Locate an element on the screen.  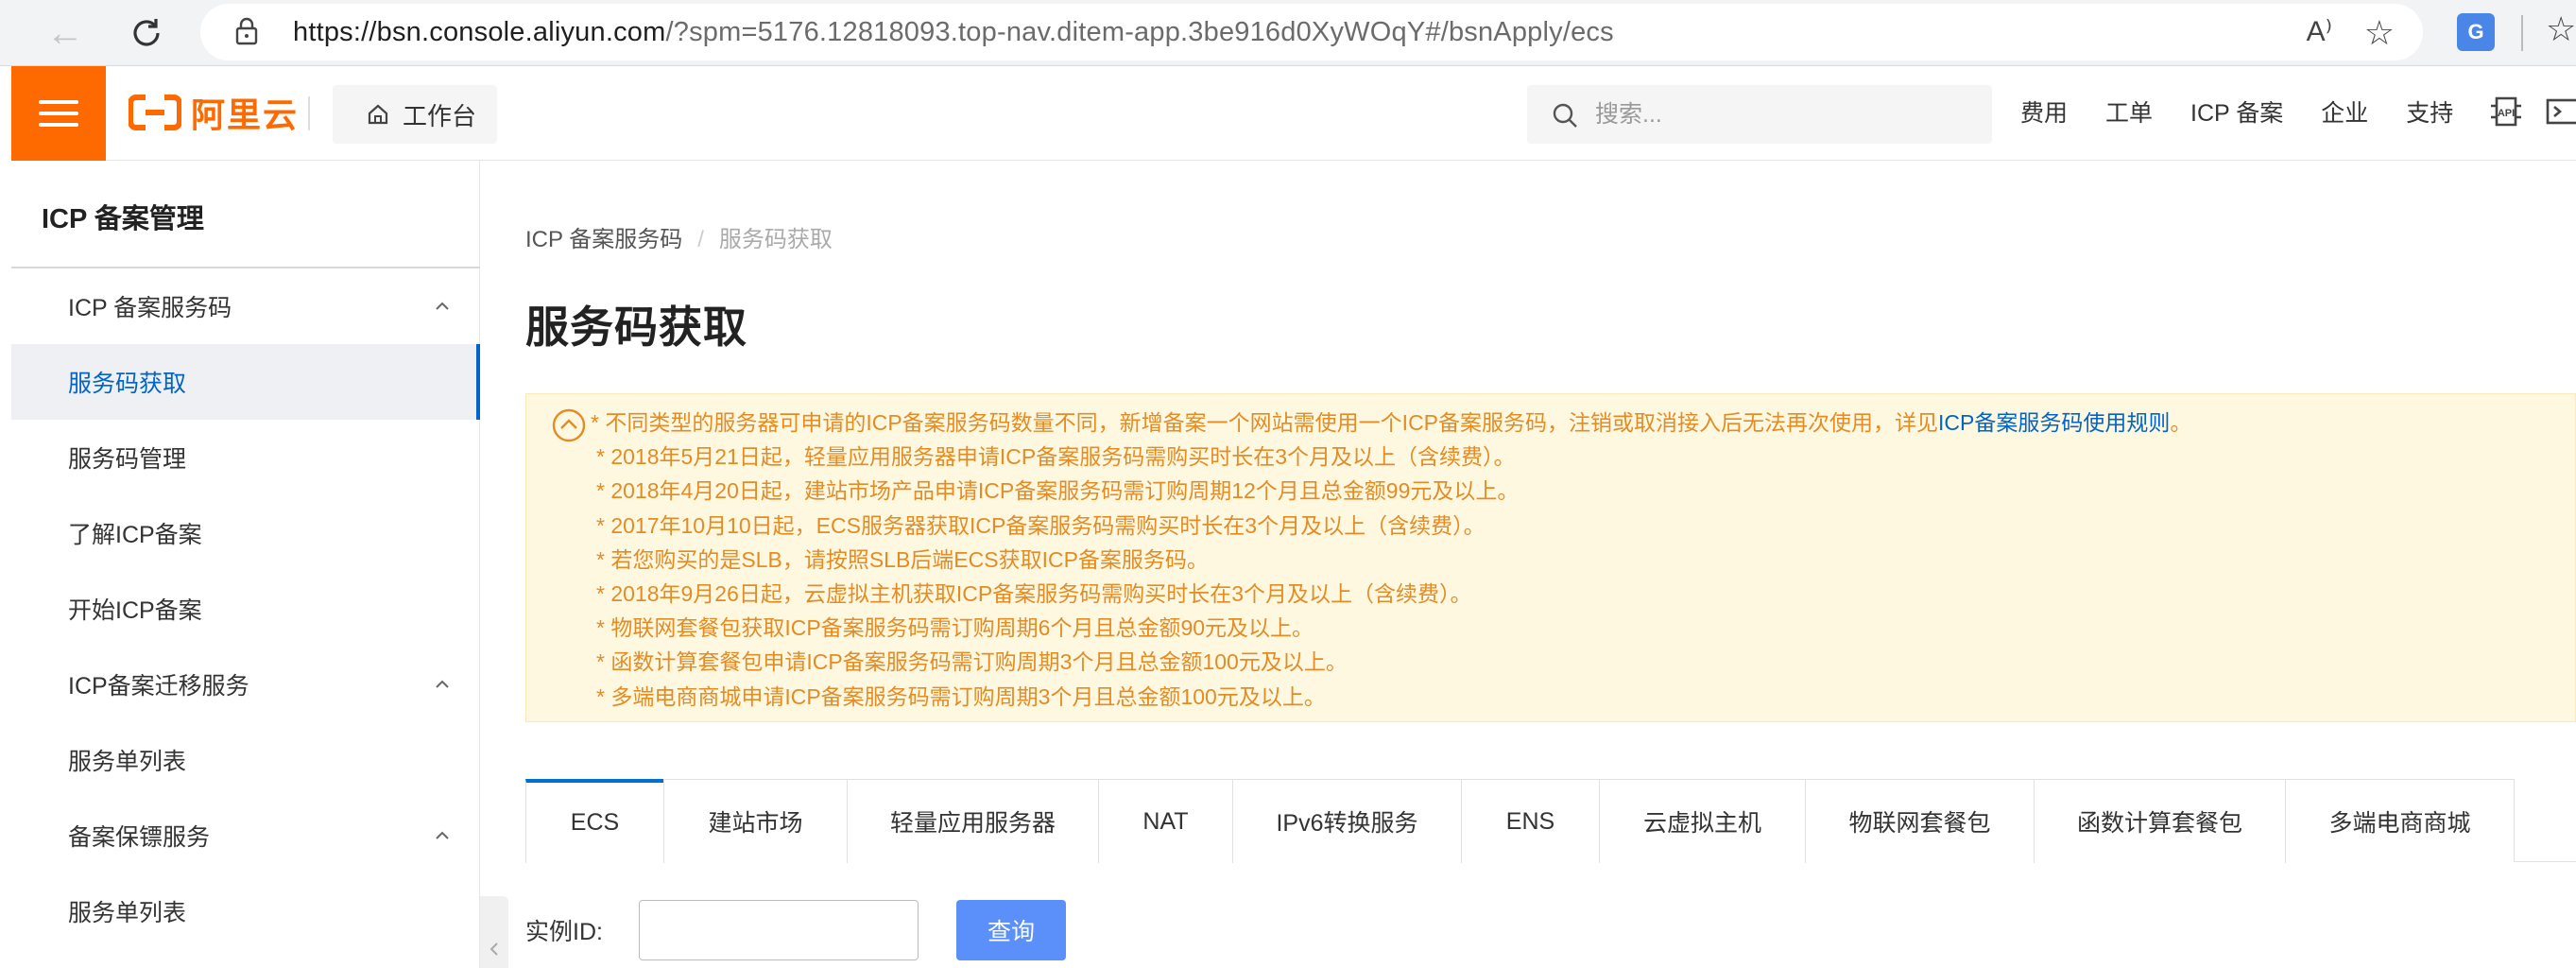
sidebar-item-label: 服务码管理 is located at coordinates (127, 459).